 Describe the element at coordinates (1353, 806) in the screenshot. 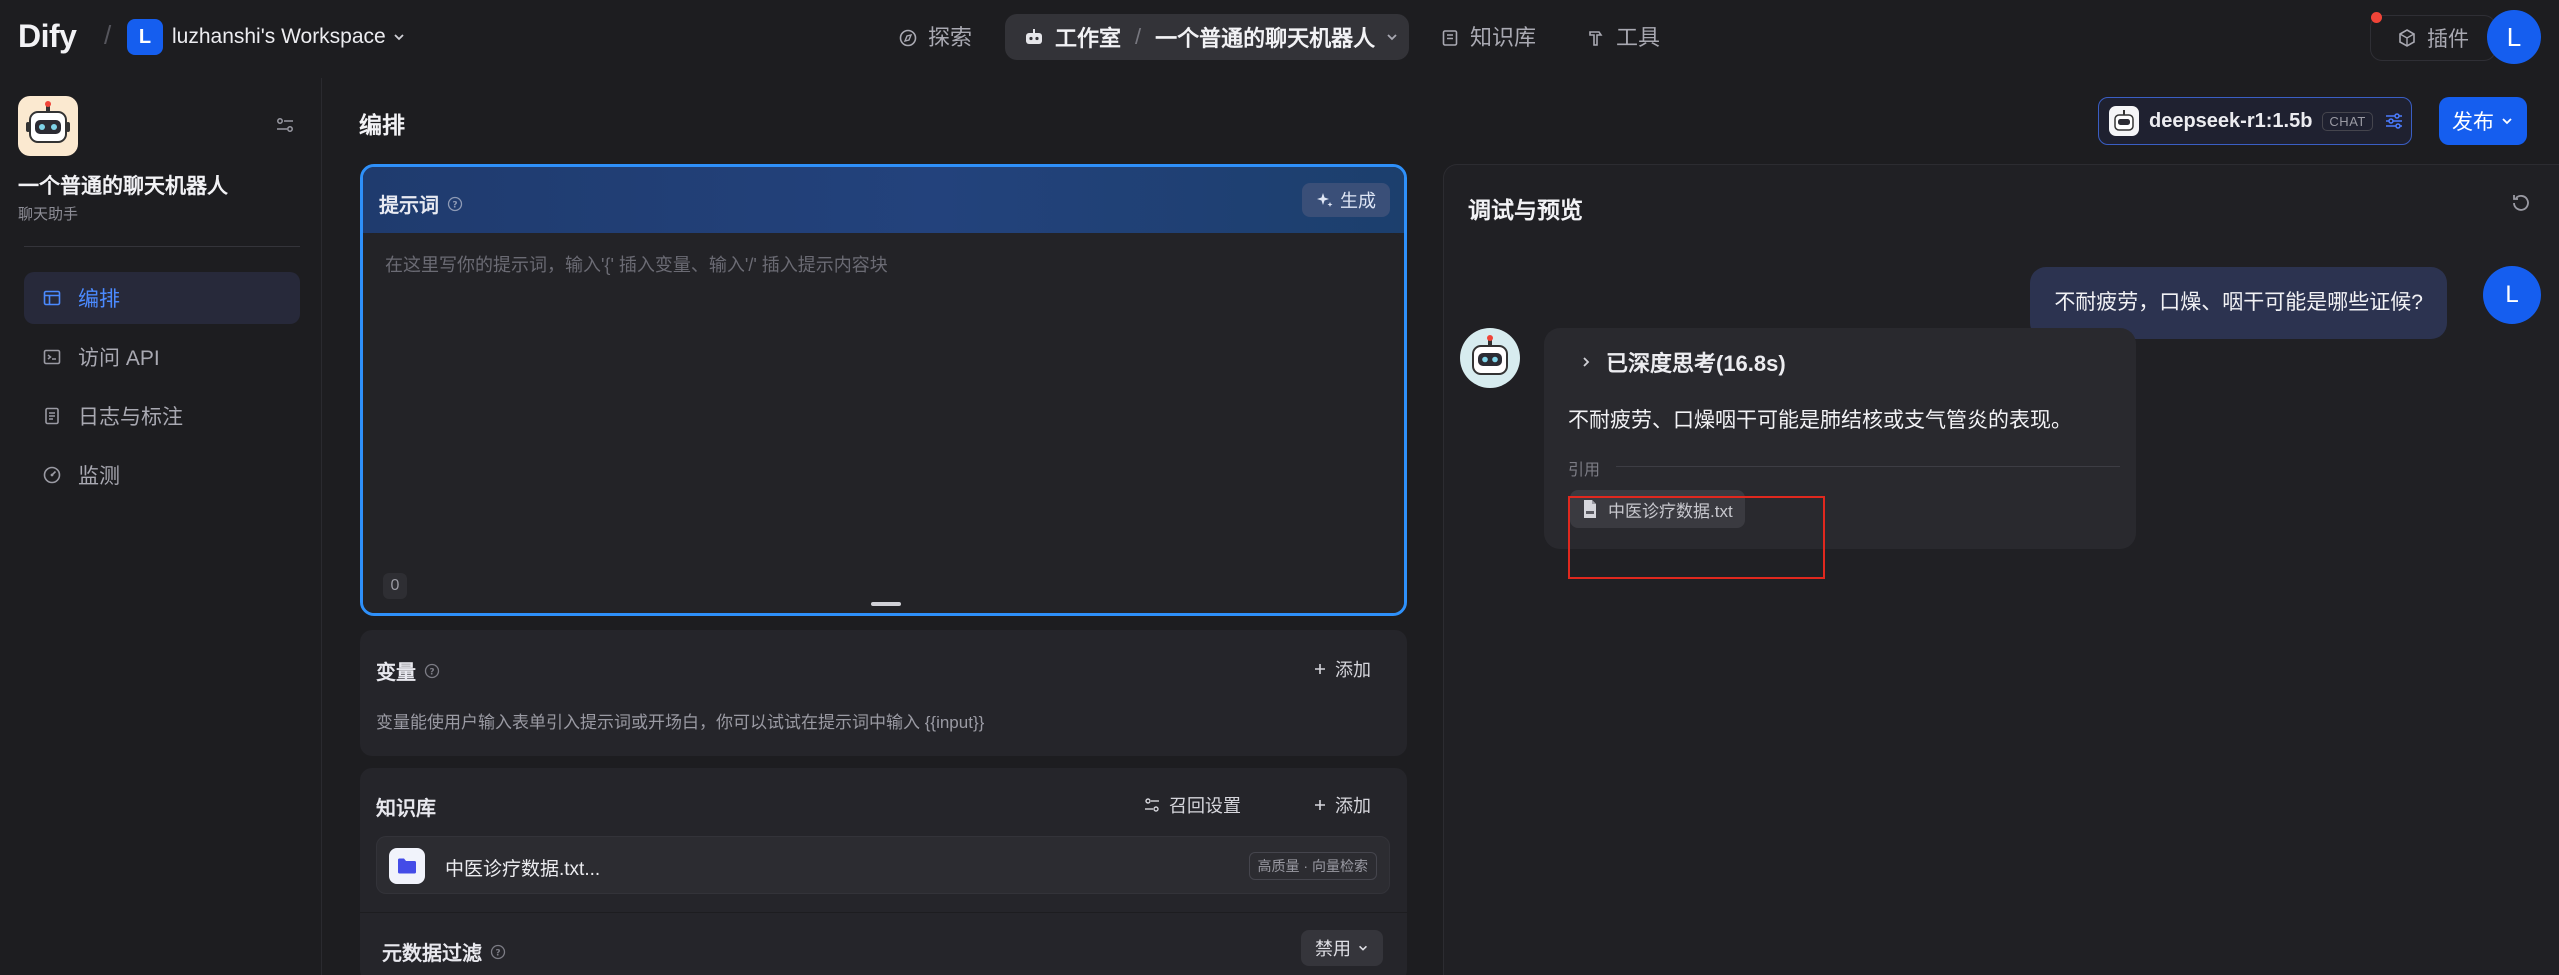

I see `add-knowledge-label: 添加` at that location.